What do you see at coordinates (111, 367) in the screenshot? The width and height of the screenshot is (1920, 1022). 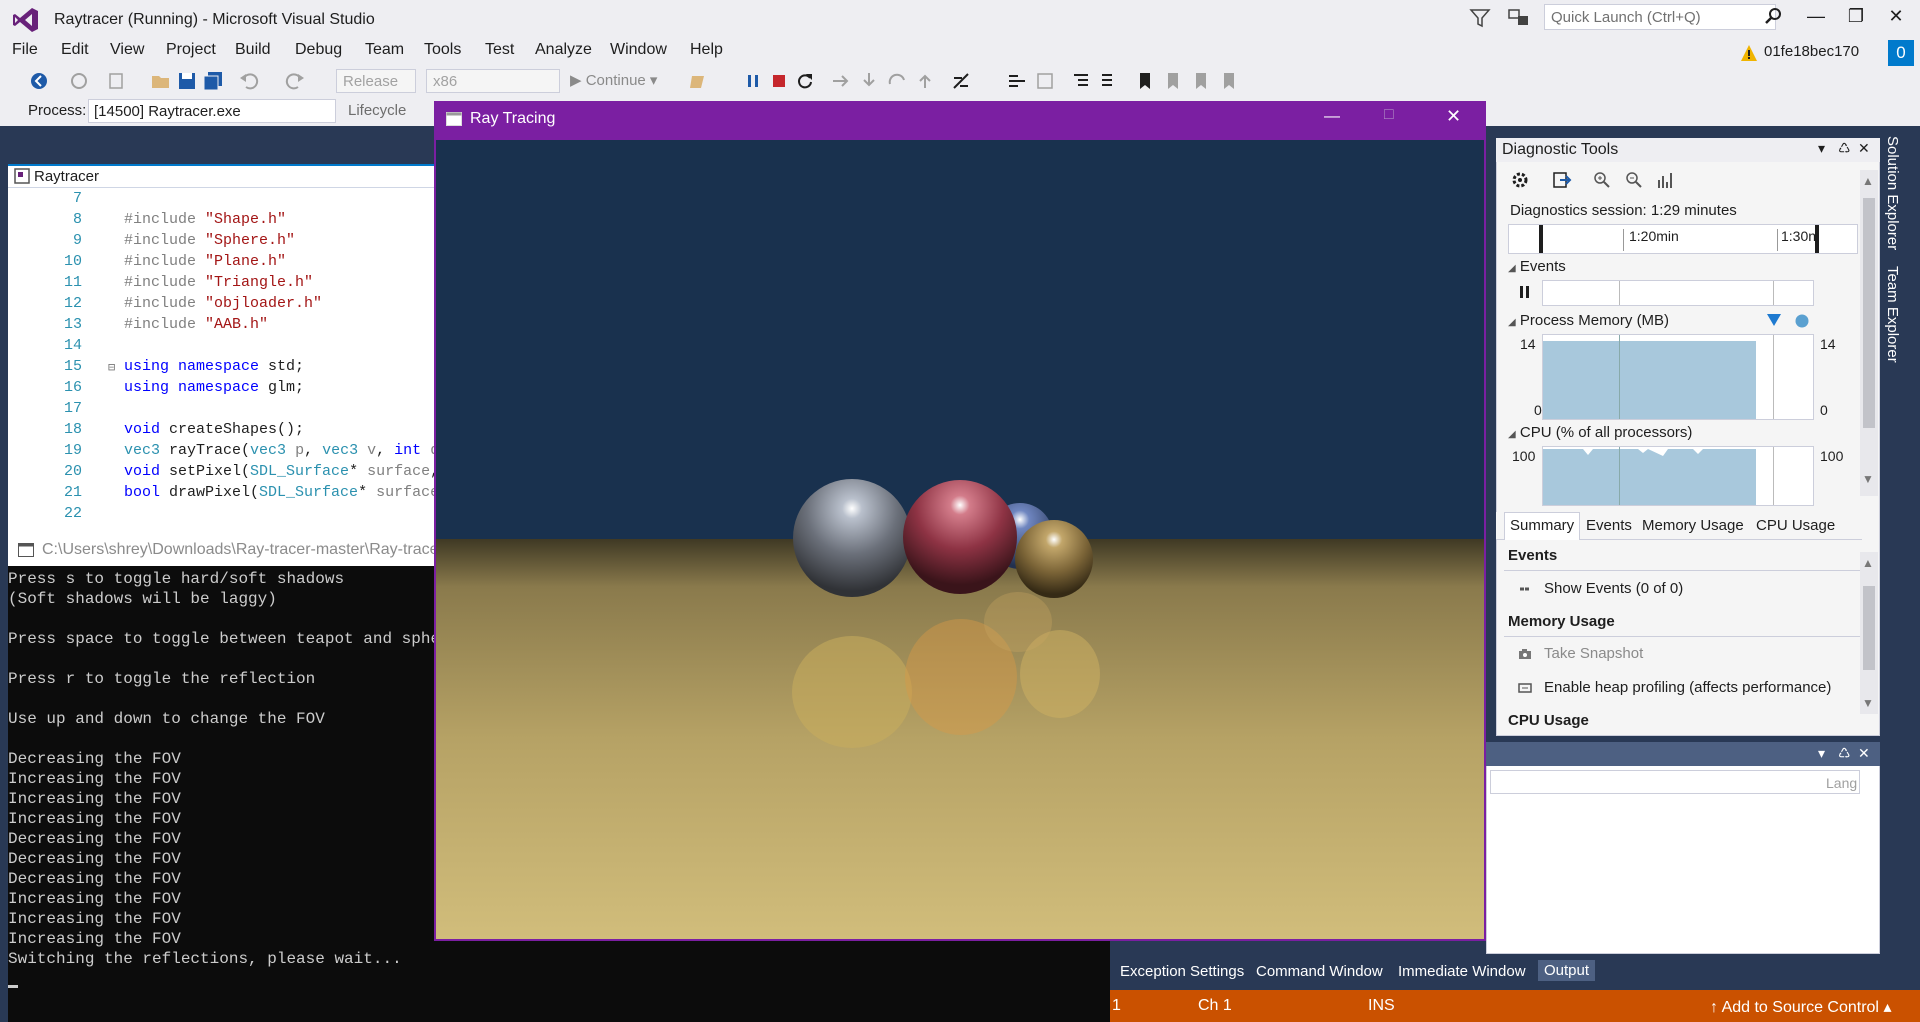 I see `collapse-region-icon: ⊟` at bounding box center [111, 367].